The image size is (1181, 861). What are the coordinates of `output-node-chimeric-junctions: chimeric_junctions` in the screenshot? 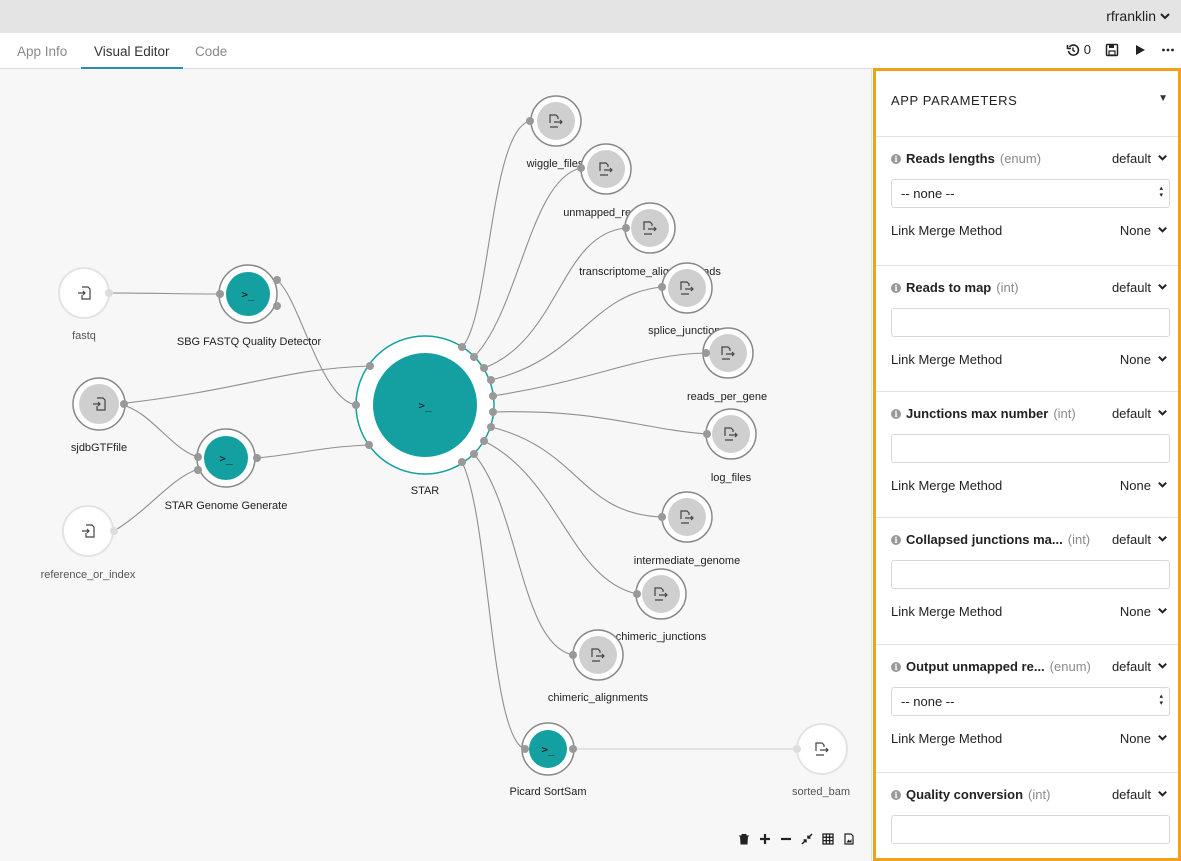 It's located at (661, 605).